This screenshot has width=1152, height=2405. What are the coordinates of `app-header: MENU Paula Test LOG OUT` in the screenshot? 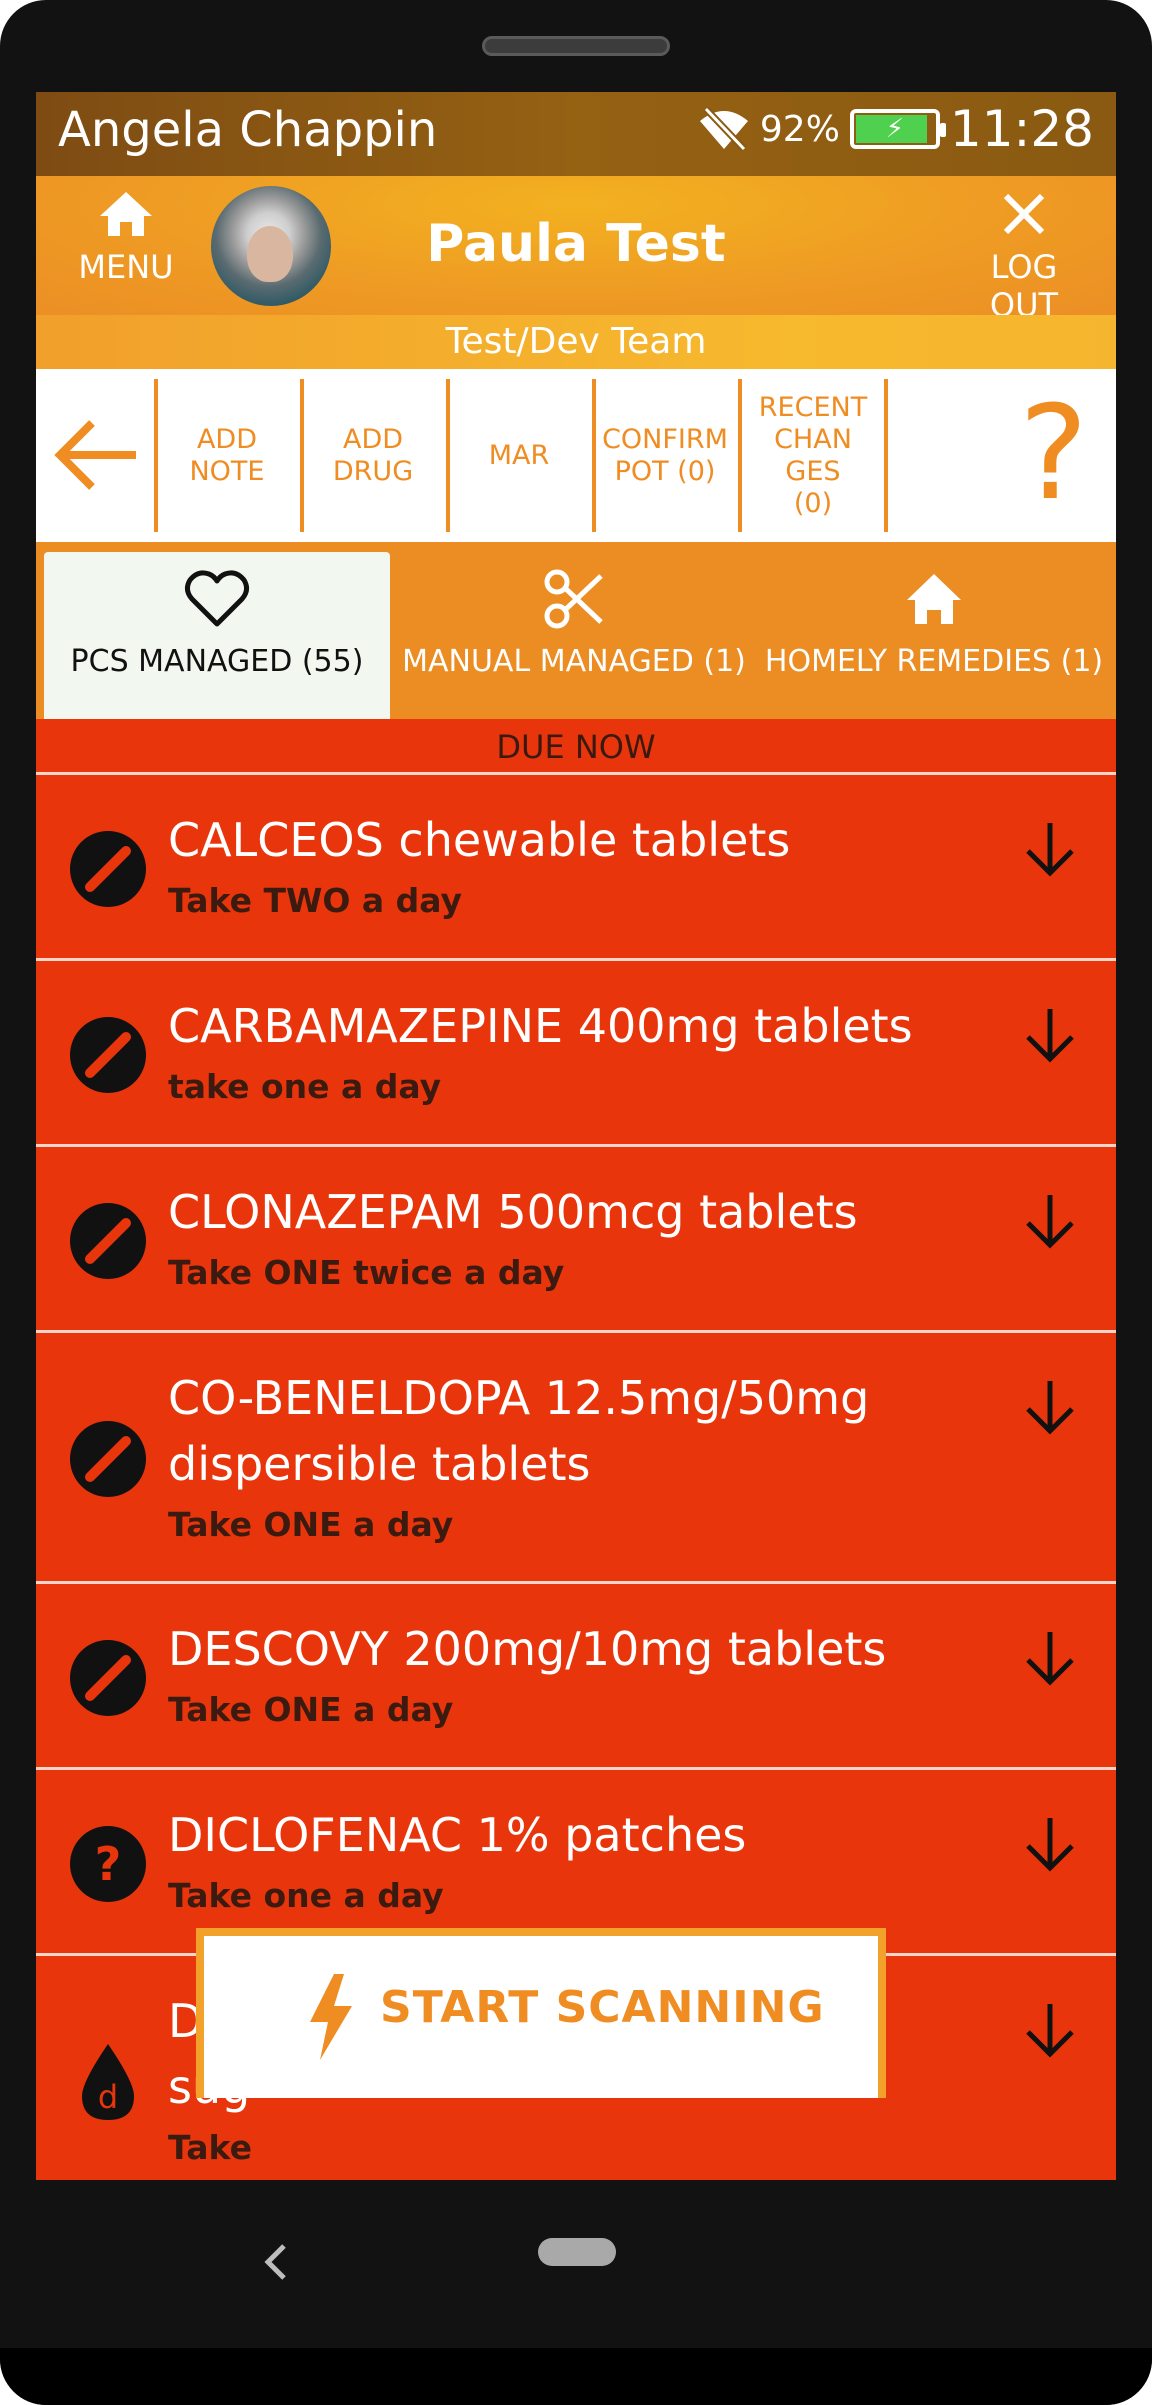 It's located at (576, 250).